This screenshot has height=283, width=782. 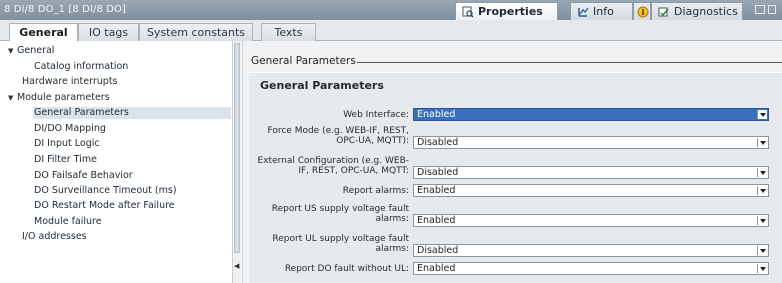 What do you see at coordinates (303, 61) in the screenshot?
I see `section-heading: General Parameters` at bounding box center [303, 61].